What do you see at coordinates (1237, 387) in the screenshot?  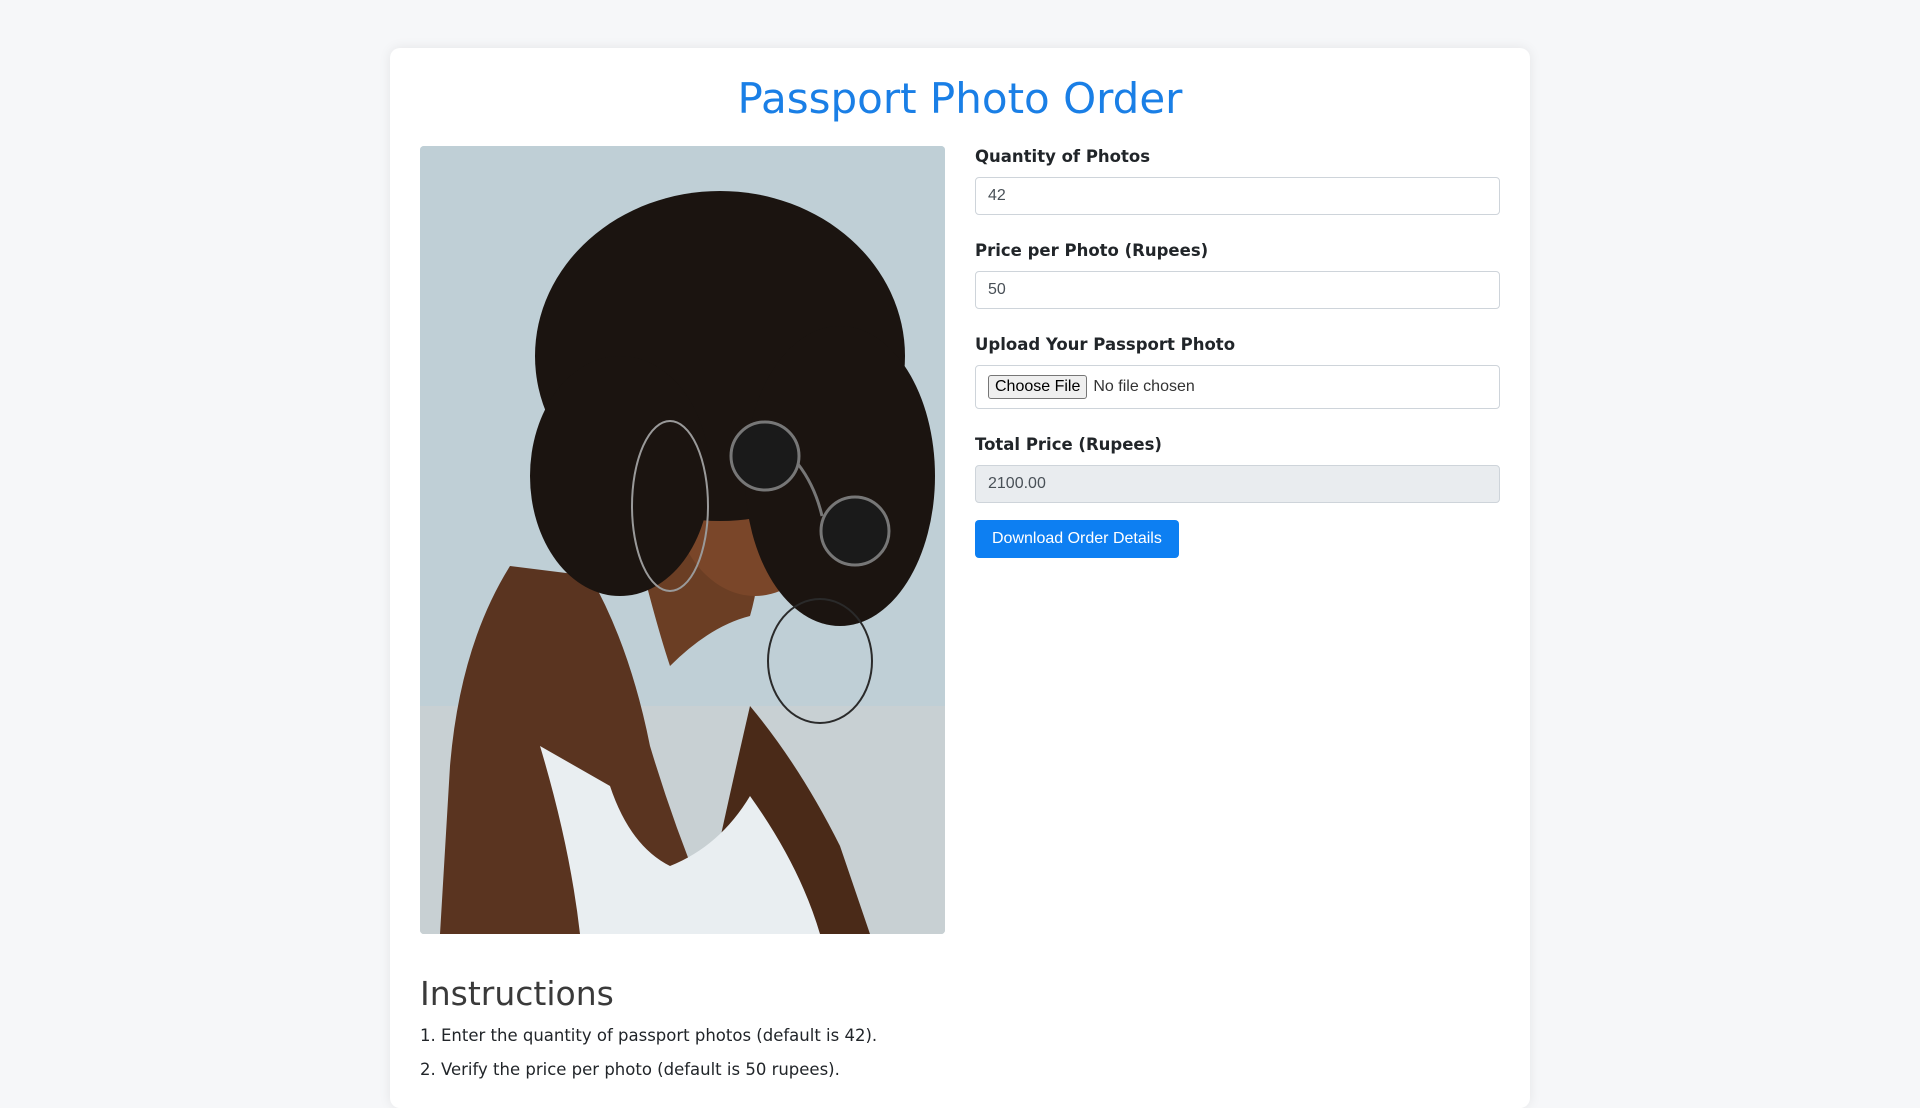 I see `file-upload-field: Choose File No file chosen` at bounding box center [1237, 387].